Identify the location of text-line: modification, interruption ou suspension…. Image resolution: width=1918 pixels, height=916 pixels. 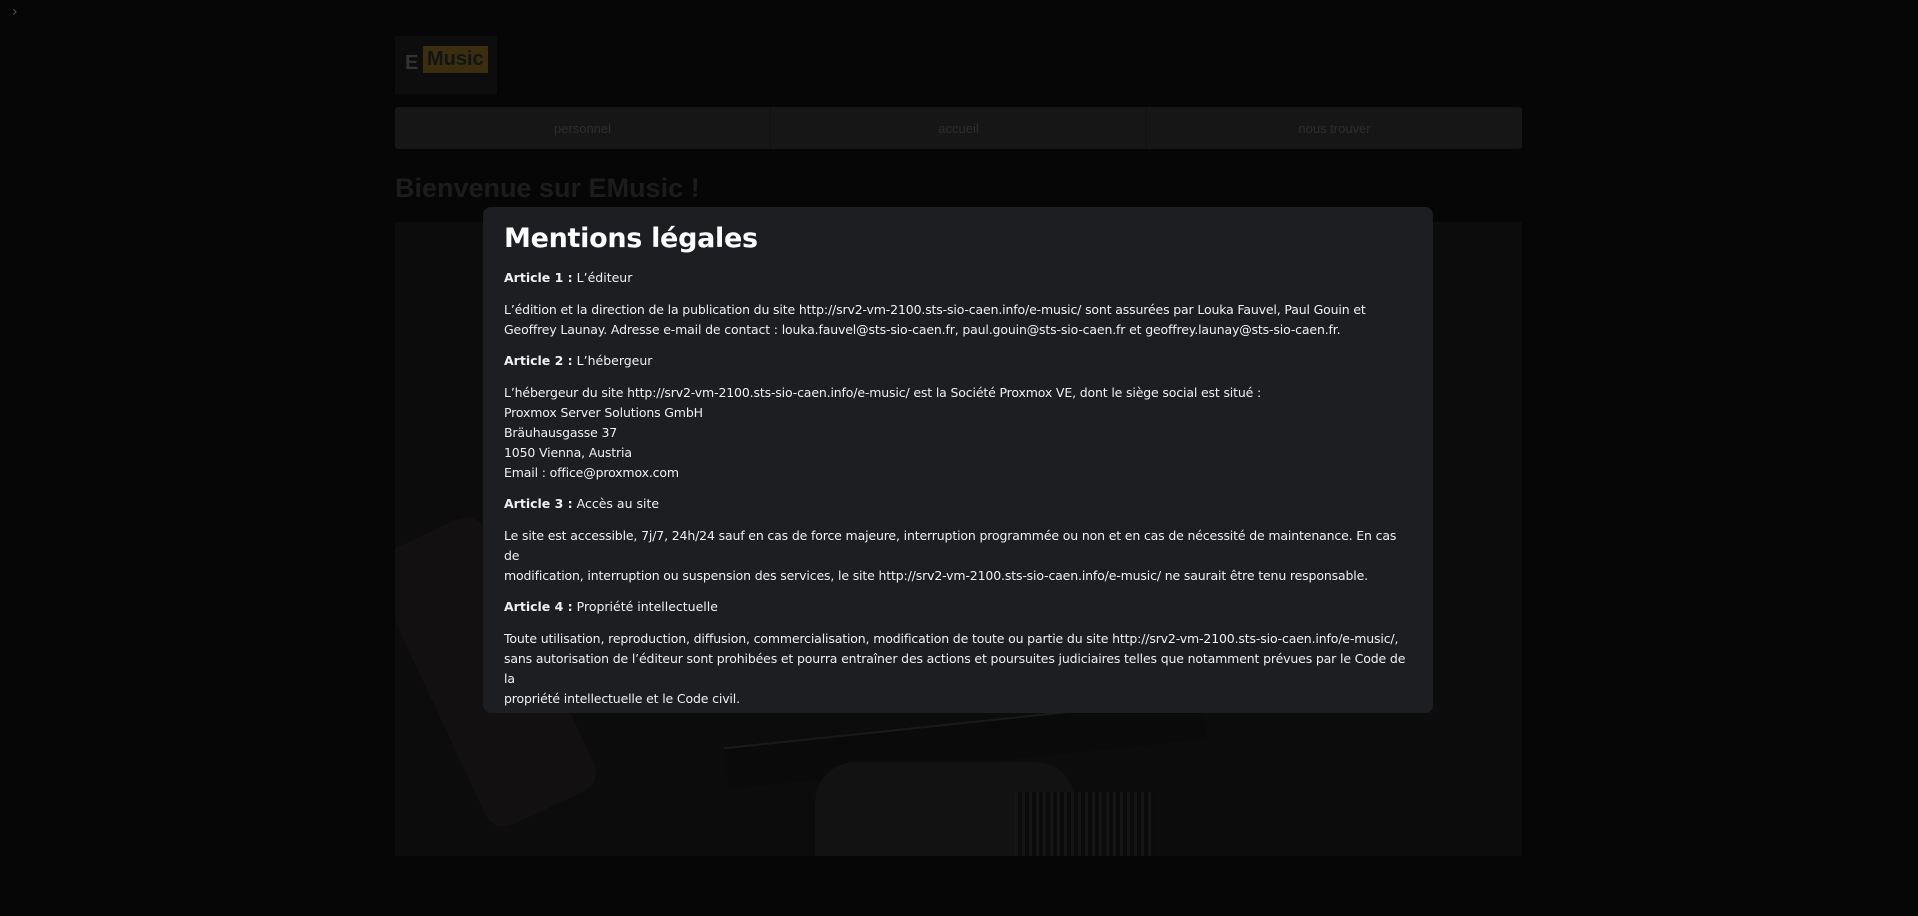
(936, 575).